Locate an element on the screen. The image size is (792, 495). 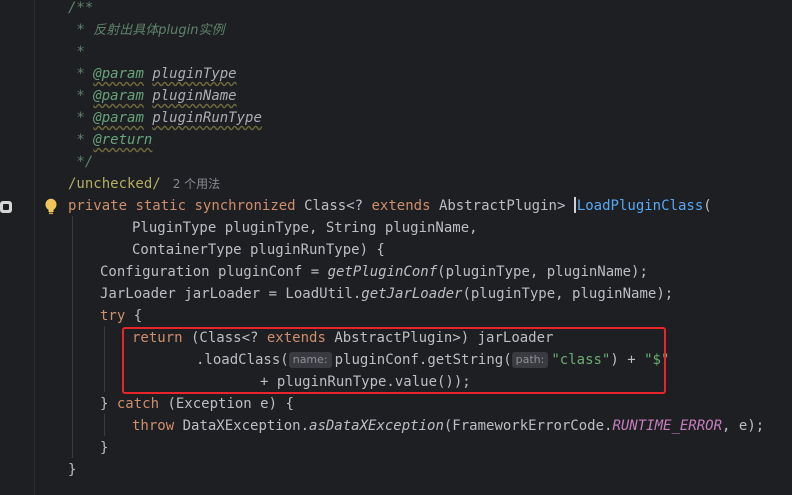
lightbulb-icon is located at coordinates (51, 207).